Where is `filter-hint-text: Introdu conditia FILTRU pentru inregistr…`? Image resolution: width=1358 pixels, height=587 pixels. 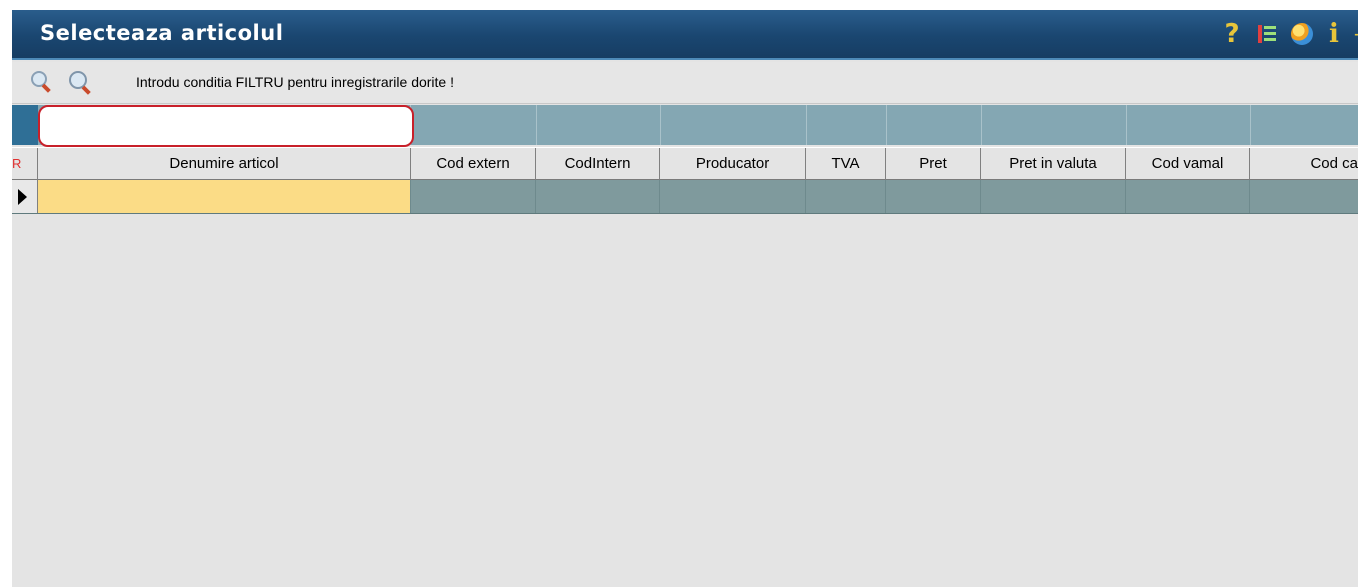 filter-hint-text: Introdu conditia FILTRU pentru inregistr… is located at coordinates (295, 82).